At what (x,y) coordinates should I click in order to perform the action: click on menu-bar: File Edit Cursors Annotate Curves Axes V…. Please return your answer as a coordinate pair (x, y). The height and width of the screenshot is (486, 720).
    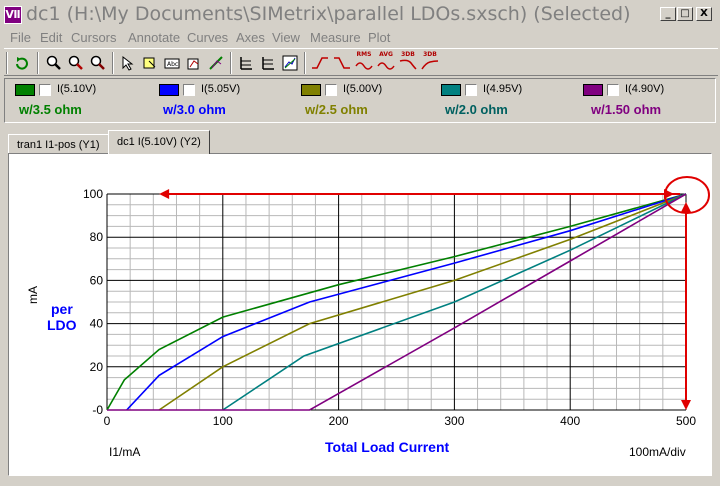
    Looking at the image, I should click on (360, 38).